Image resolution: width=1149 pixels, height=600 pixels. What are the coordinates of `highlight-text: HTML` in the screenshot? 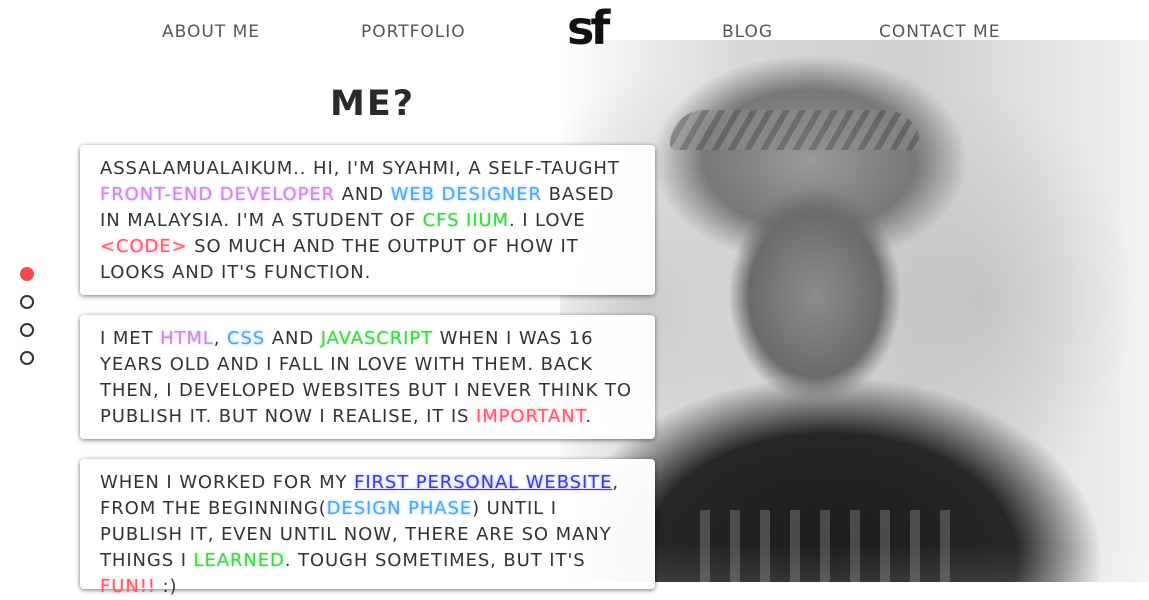 It's located at (187, 338).